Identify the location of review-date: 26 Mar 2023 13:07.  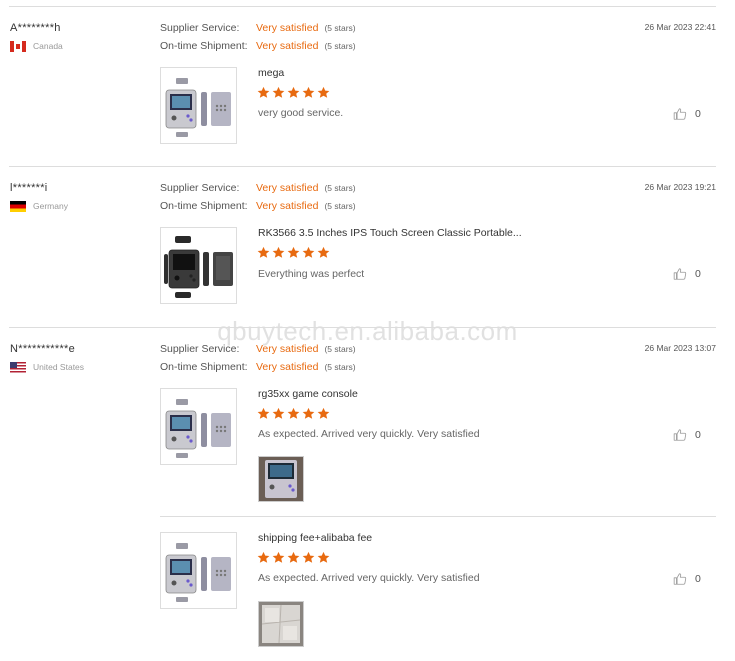
(680, 348).